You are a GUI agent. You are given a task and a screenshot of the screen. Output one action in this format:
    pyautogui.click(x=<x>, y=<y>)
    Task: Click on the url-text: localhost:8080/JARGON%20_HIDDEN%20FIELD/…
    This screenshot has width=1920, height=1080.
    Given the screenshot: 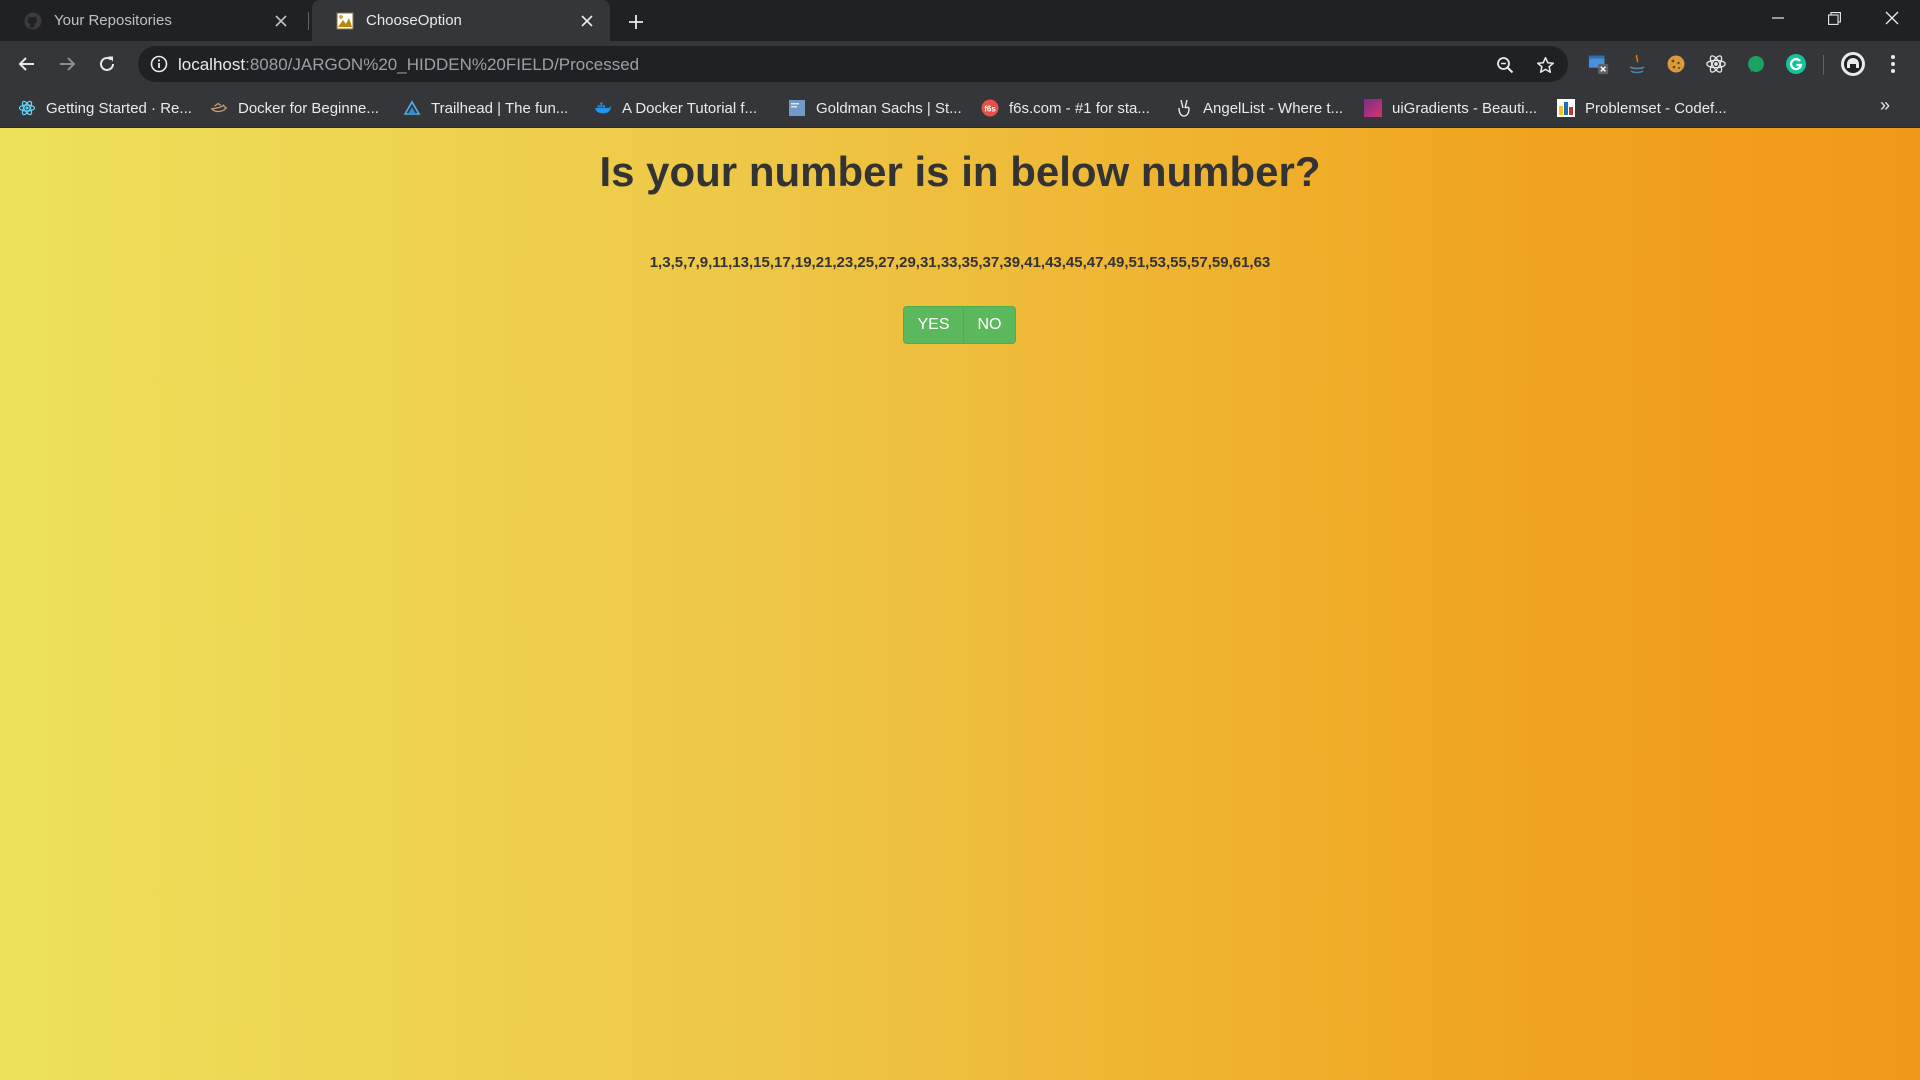 What is the action you would take?
    pyautogui.click(x=408, y=65)
    